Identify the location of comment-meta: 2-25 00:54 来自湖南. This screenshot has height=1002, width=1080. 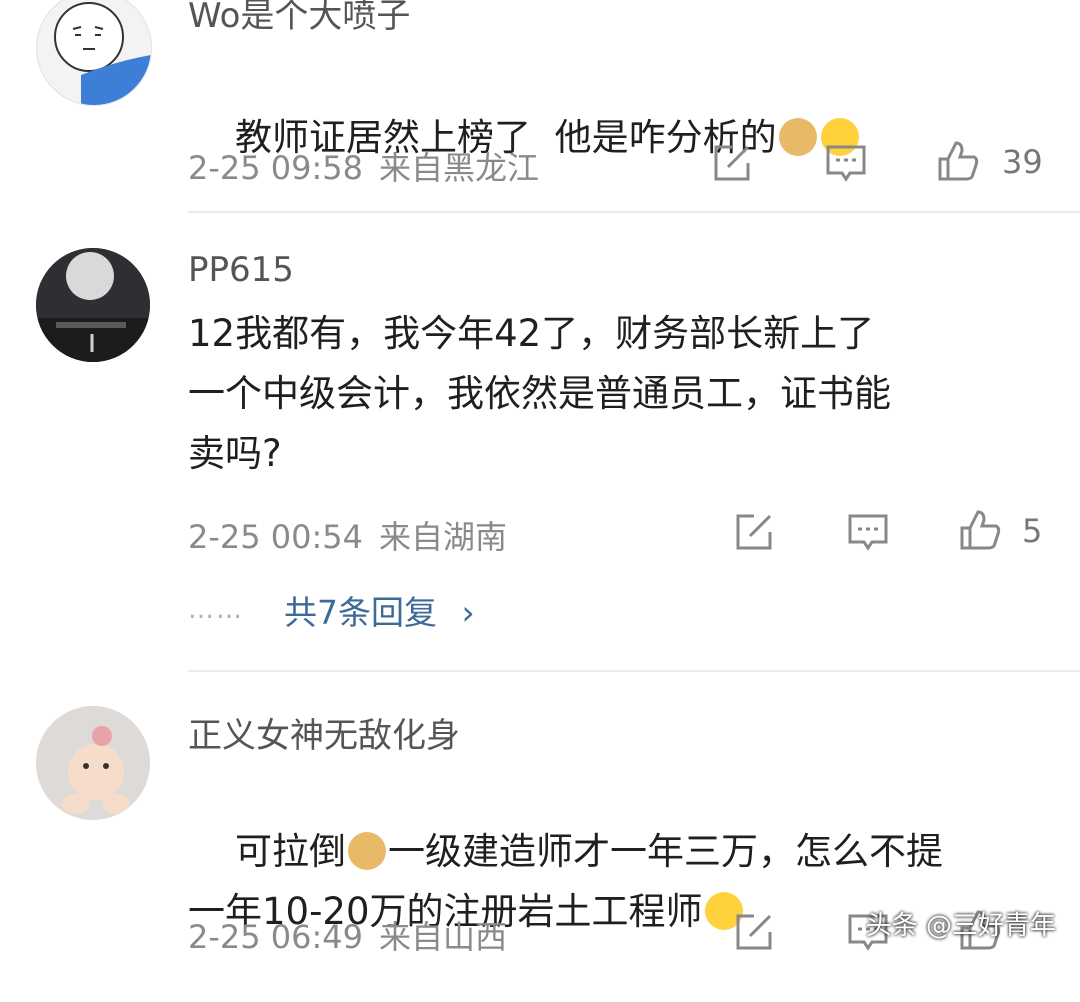
(347, 535).